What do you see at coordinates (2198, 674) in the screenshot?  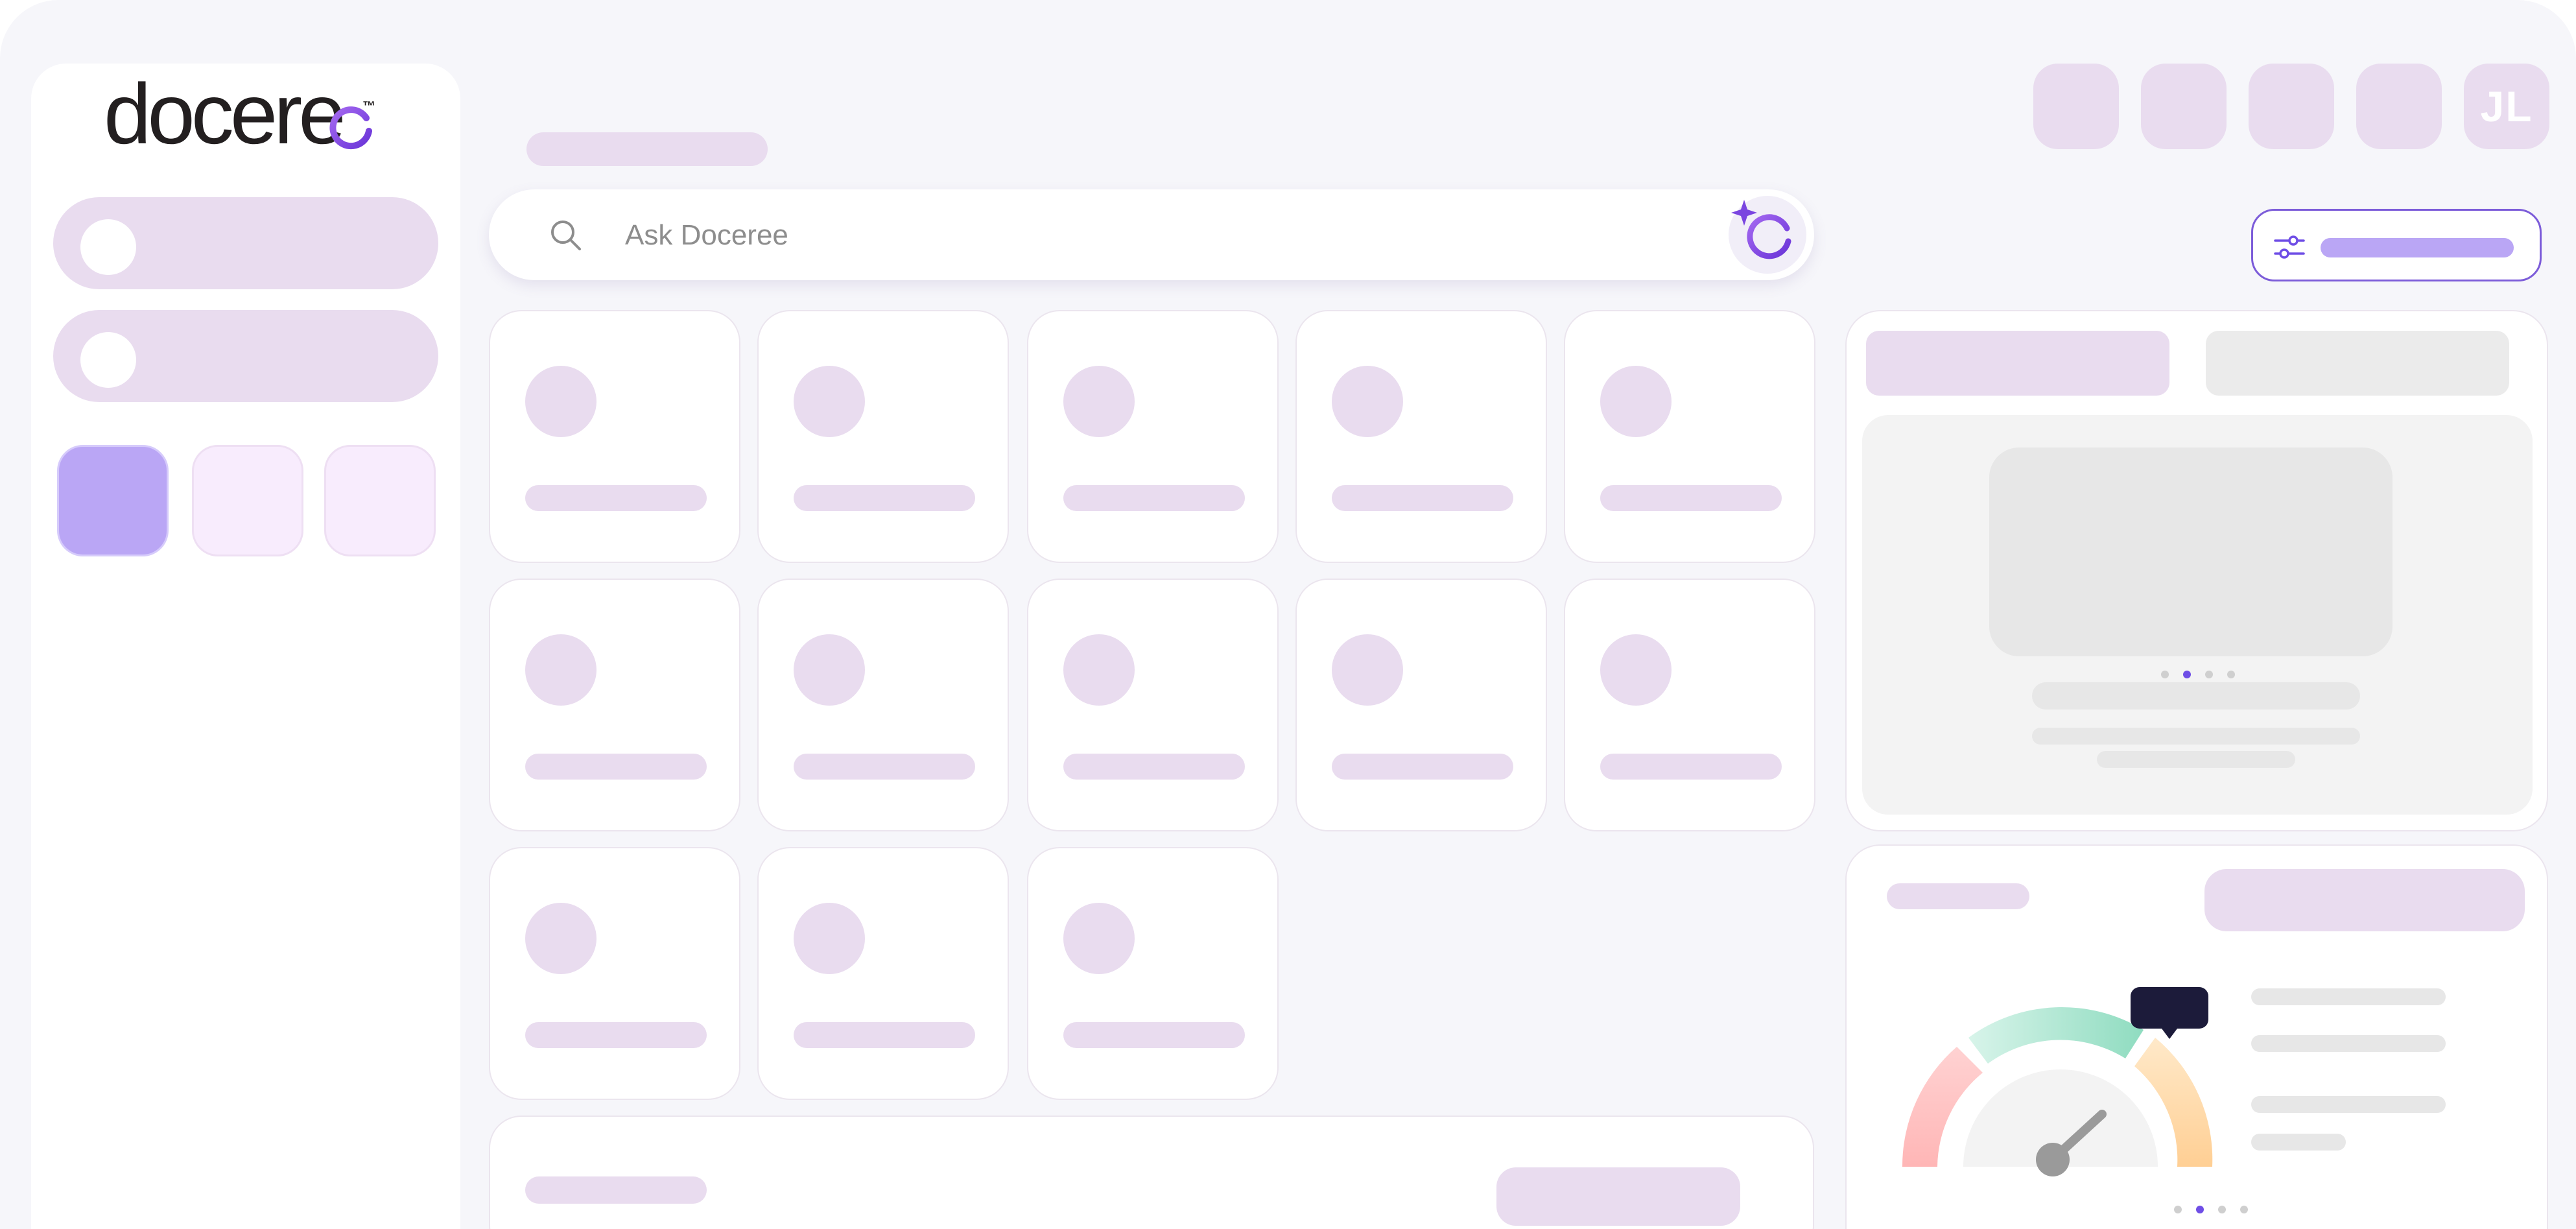 I see `carousel-pagination` at bounding box center [2198, 674].